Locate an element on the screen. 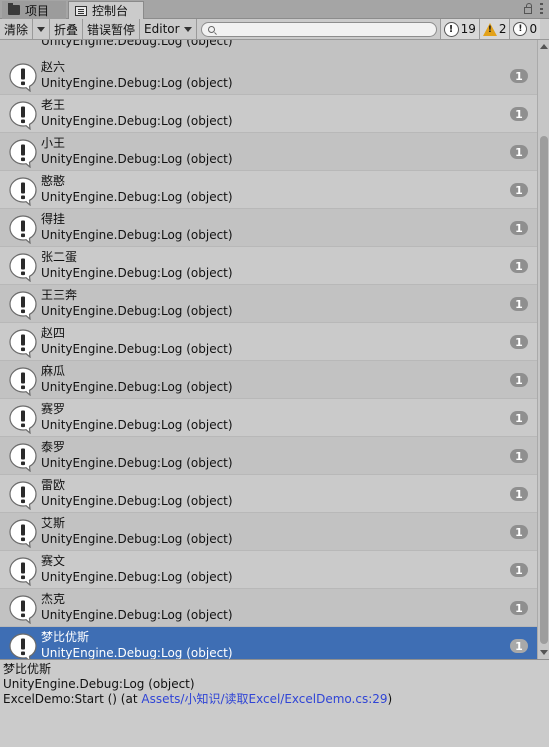 This screenshot has width=549, height=747. tab-project-label: 项目 is located at coordinates (37, 10).